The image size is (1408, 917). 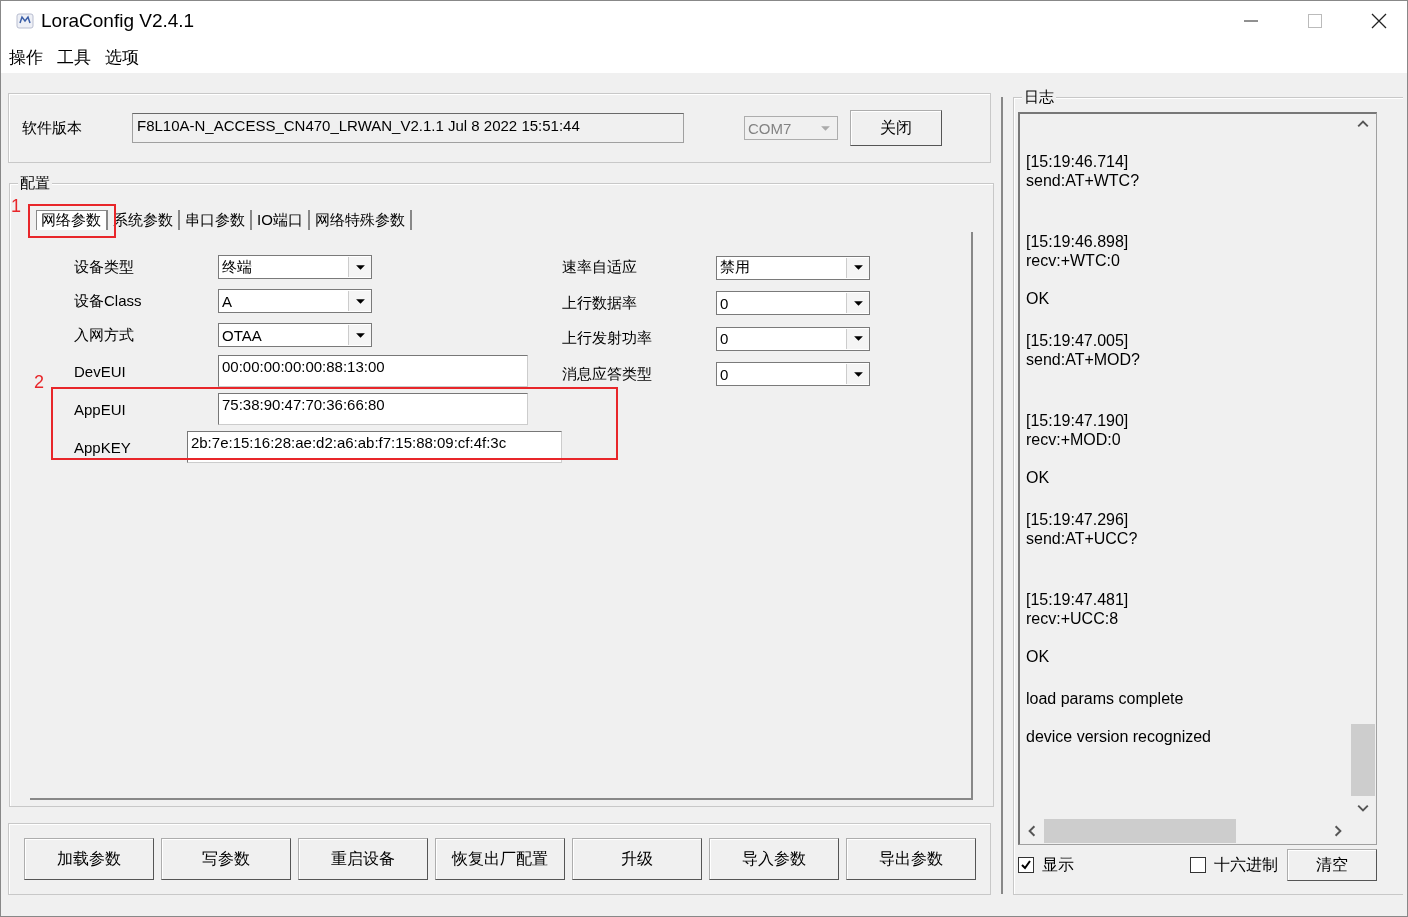 I want to click on menu-item: 操作, so click(x=26, y=57).